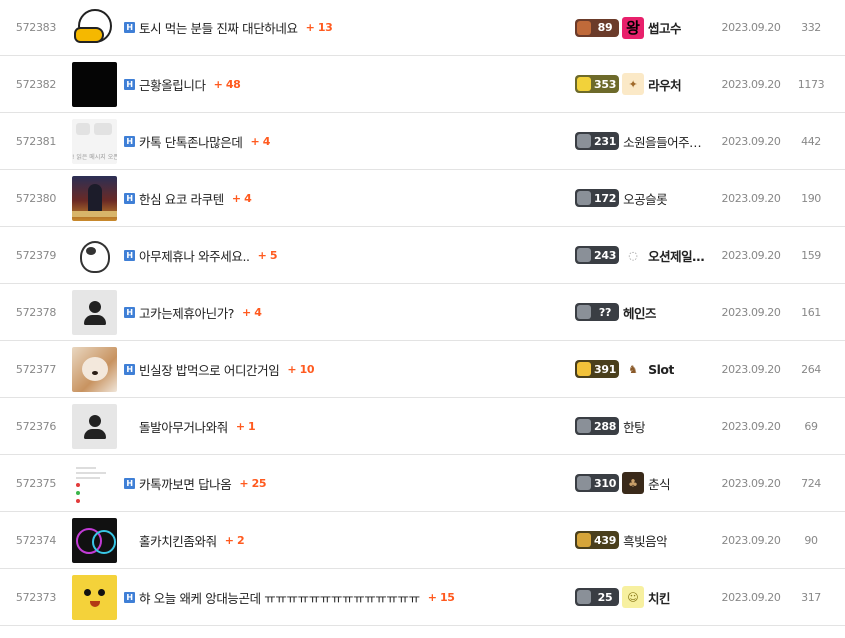 This screenshot has width=845, height=638. I want to click on level-badge: 25, so click(597, 597).